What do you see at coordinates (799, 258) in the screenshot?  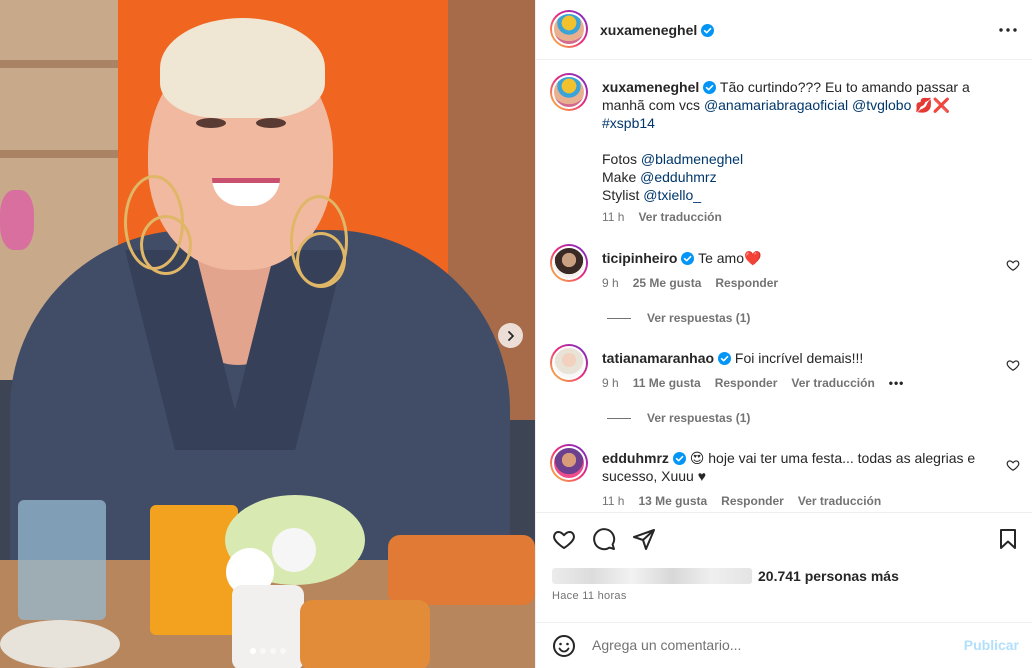 I see `comment-text: ticipinheiro Te amo❤️` at bounding box center [799, 258].